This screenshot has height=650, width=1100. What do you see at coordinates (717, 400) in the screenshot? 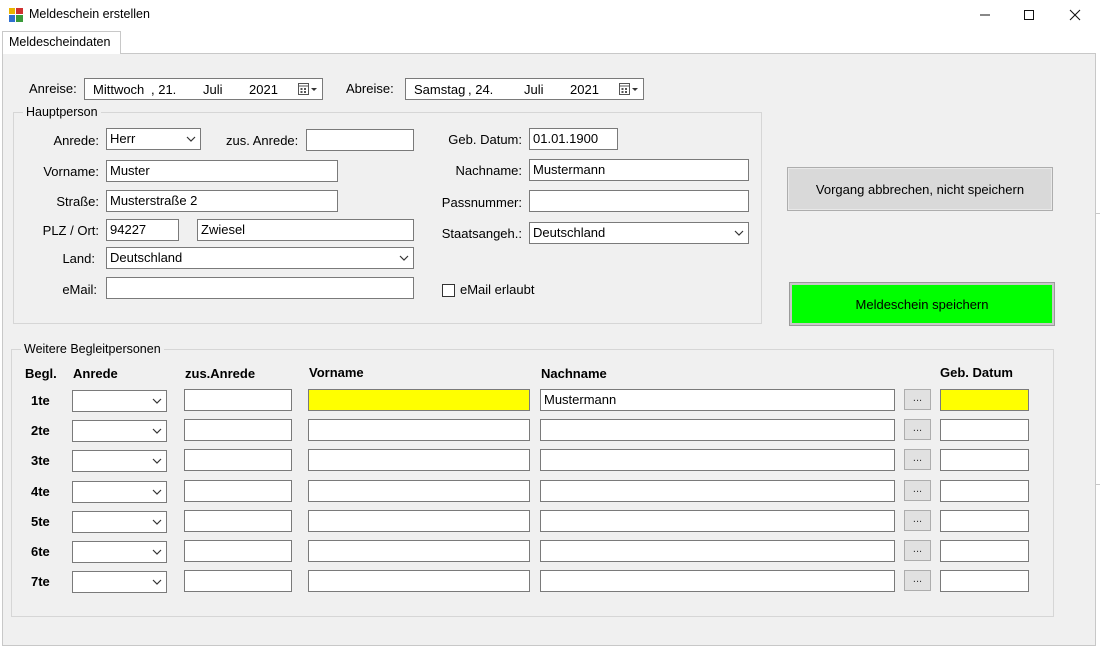
I see `companion-lastname-input: Mustermann` at bounding box center [717, 400].